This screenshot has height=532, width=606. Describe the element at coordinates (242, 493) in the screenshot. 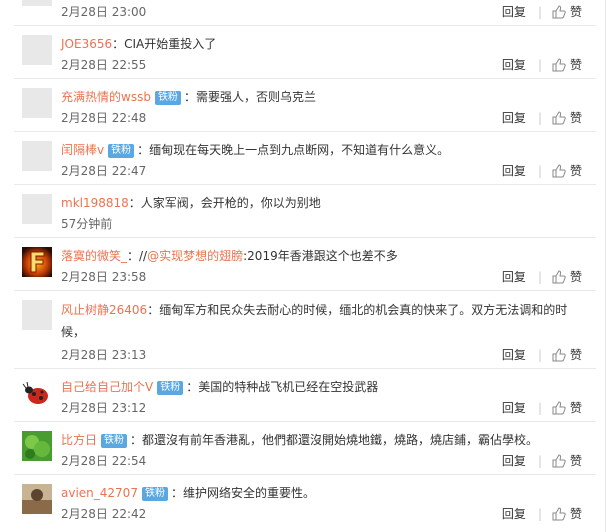

I see `comment-text: ：维护网络安全的重要性。` at that location.